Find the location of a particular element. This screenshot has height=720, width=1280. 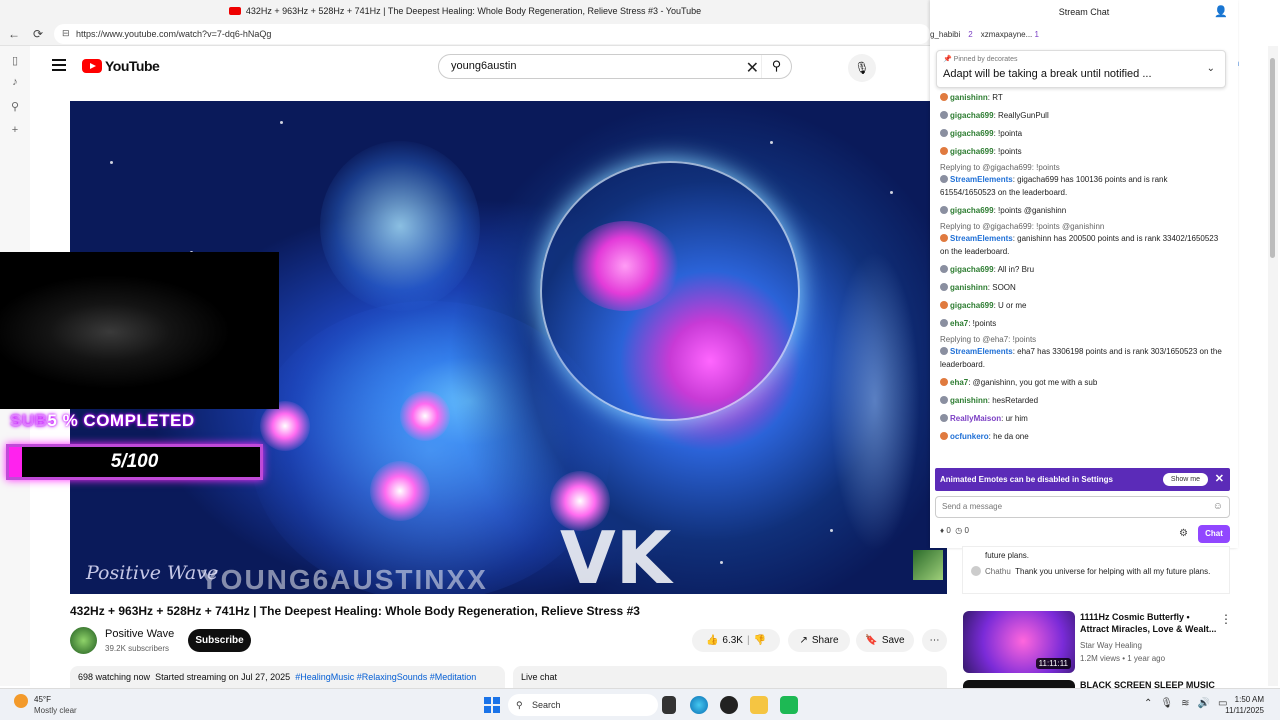

channel-avatar is located at coordinates (83, 640).